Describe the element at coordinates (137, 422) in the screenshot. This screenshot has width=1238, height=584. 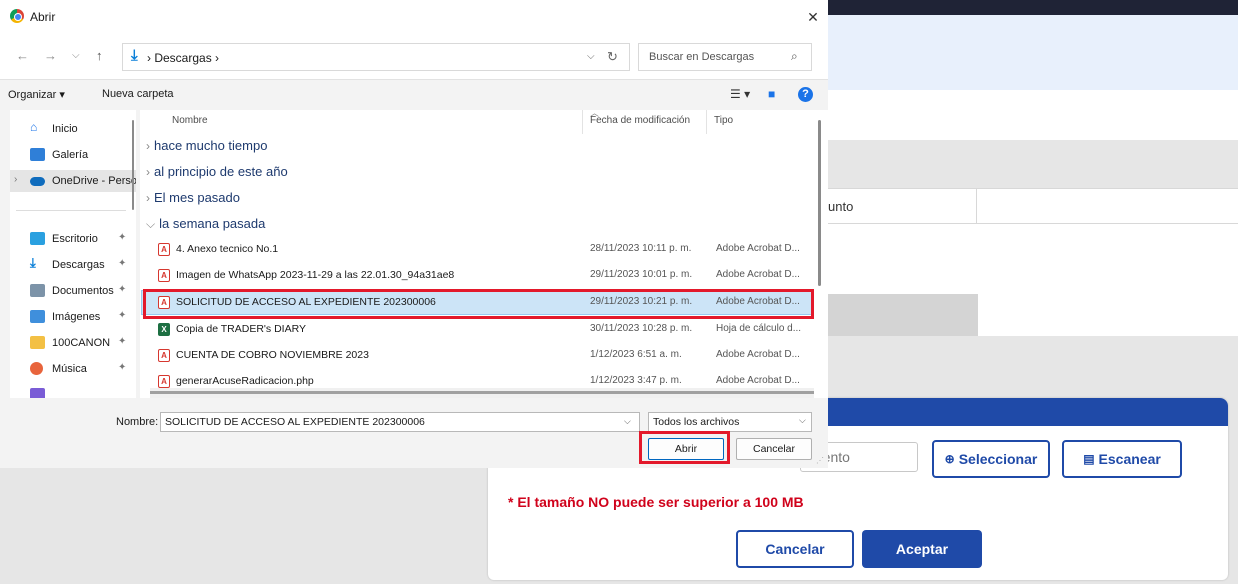
I see `filename-label: Nombre:` at that location.